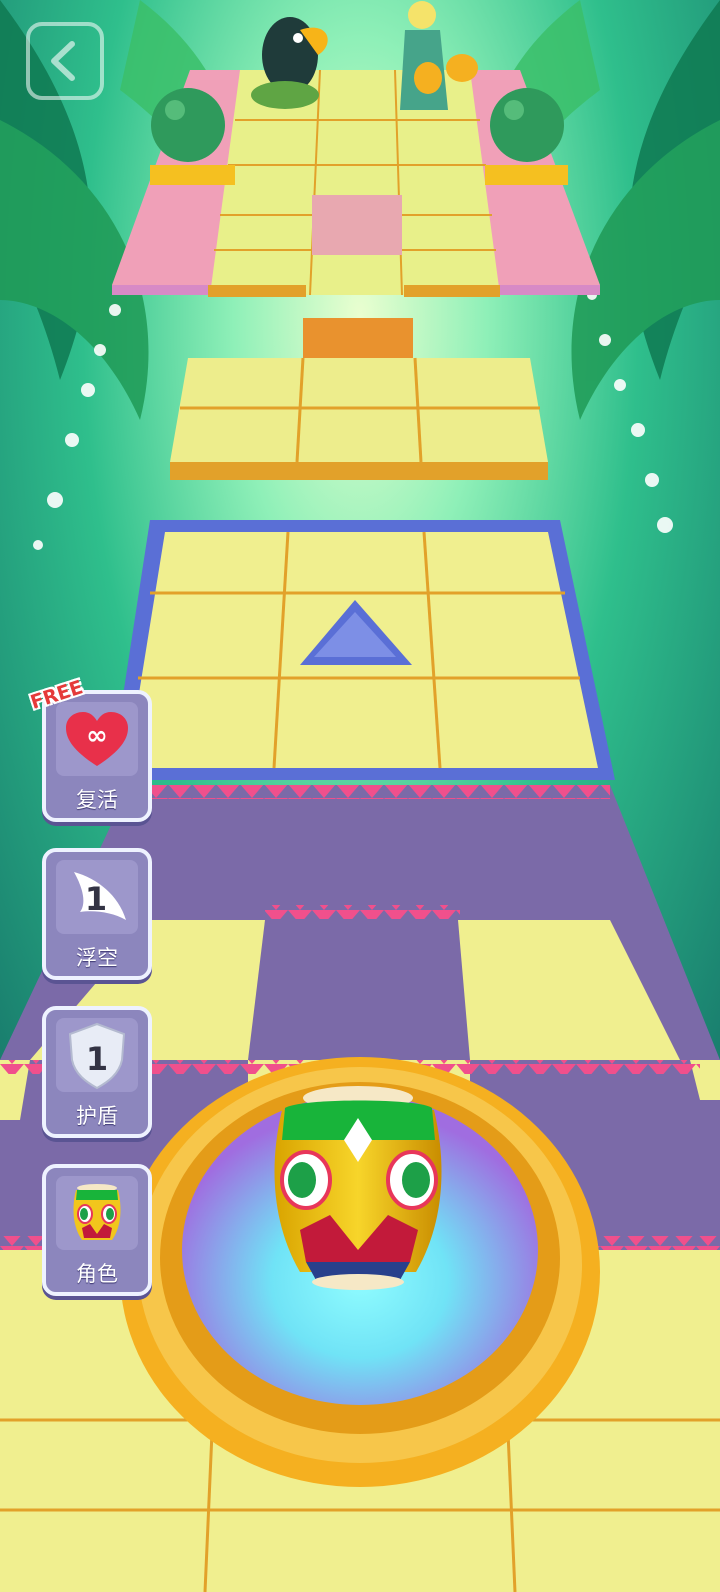 The width and height of the screenshot is (720, 1592). I want to click on character-button: 角色, so click(97, 1230).